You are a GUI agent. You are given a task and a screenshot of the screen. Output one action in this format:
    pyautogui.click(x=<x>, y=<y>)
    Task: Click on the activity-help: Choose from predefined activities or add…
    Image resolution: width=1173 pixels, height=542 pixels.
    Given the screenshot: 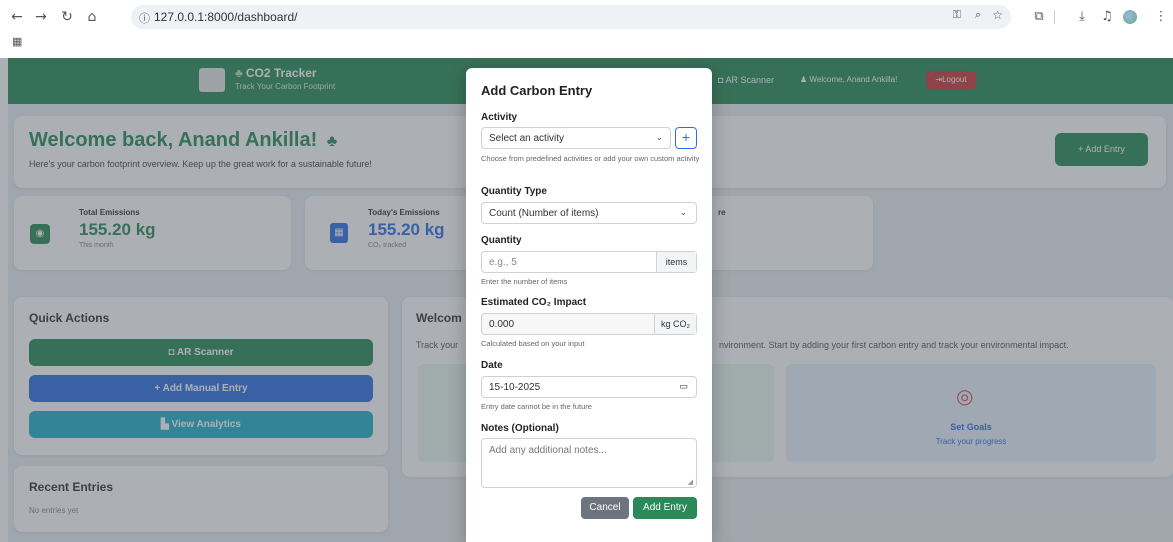 What is the action you would take?
    pyautogui.click(x=590, y=158)
    